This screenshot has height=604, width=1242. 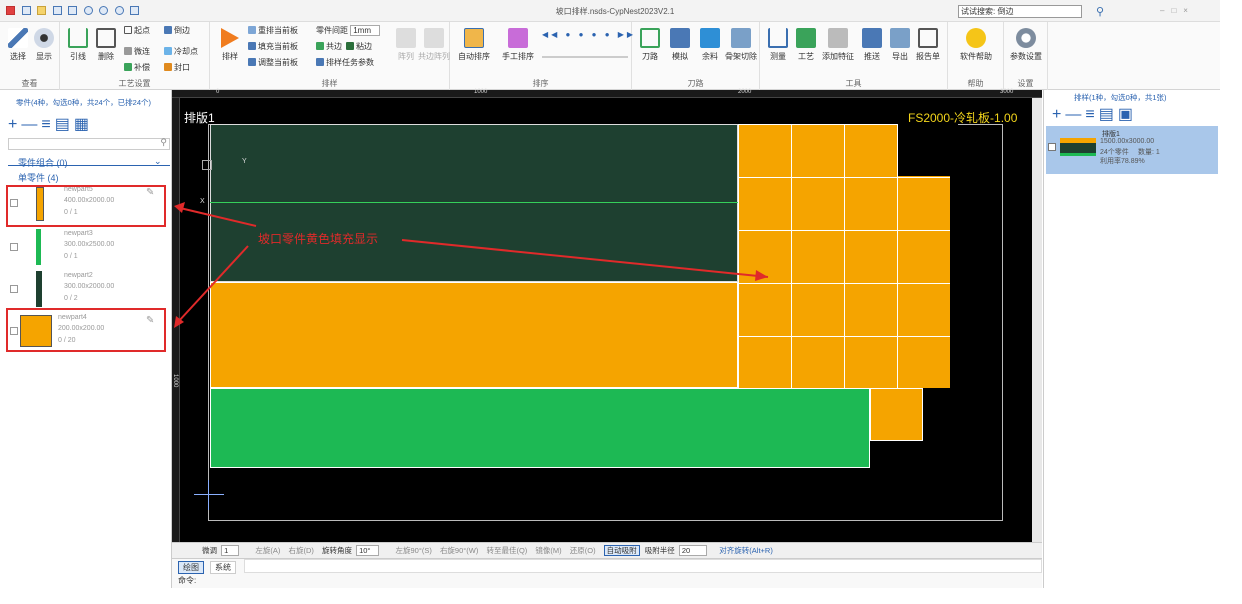 I want to click on ribbon-group-view: 选择 显示 查看, so click(x=30, y=56).